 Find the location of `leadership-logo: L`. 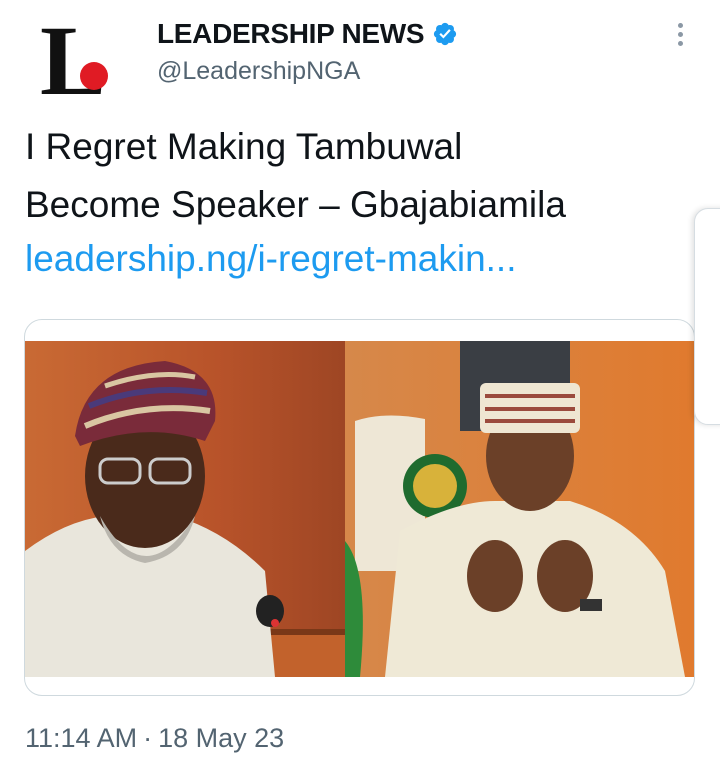

leadership-logo: L is located at coordinates (74, 56).